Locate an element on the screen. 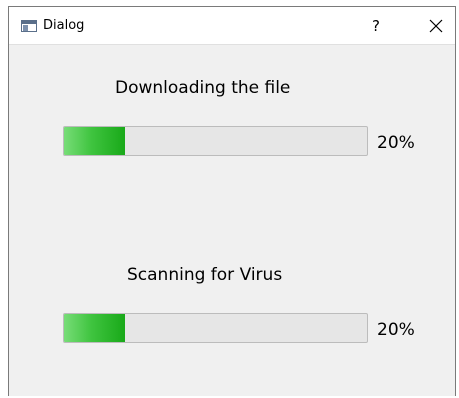  scan-progress-text: 20% is located at coordinates (396, 330).